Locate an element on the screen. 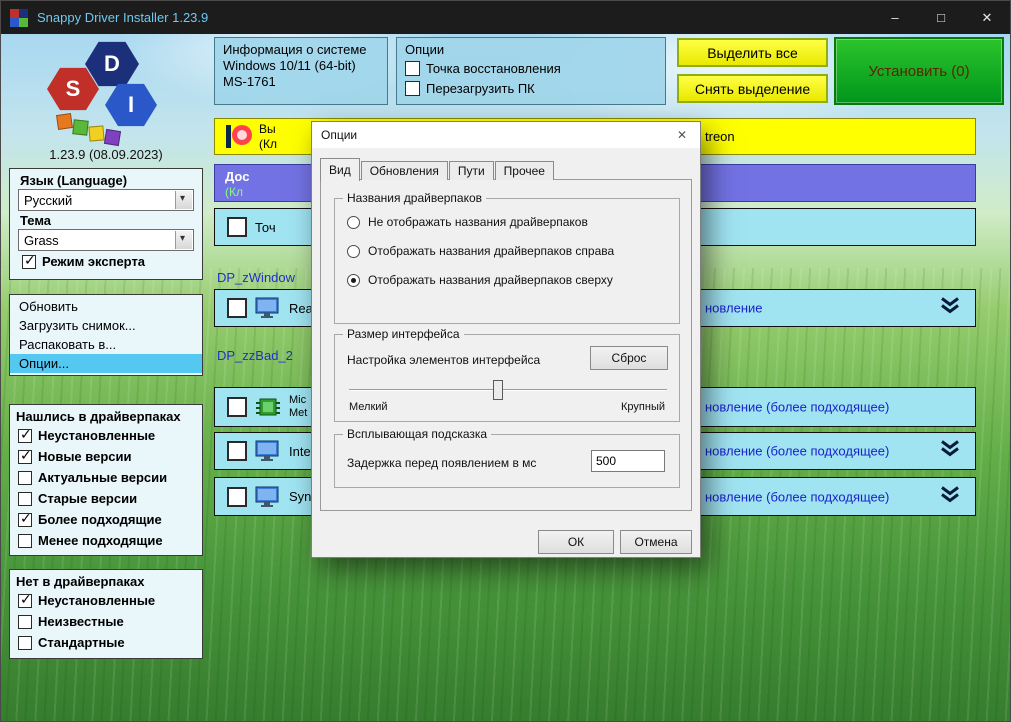  filter-label: Менее подходящие is located at coordinates (100, 540).